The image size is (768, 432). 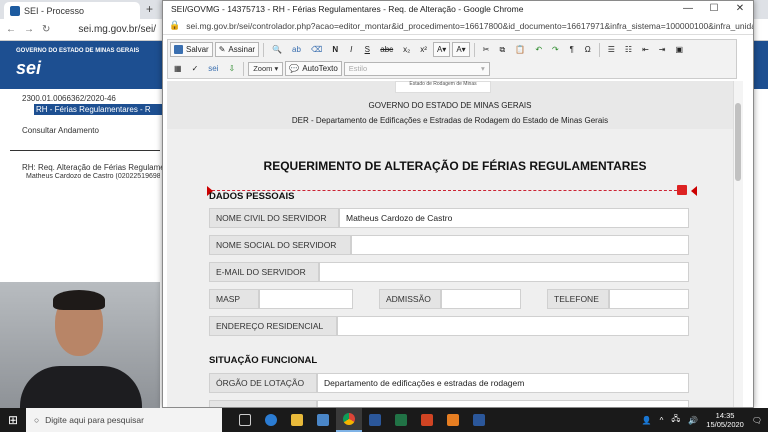 What do you see at coordinates (149, 9) in the screenshot?
I see `new-tab-icon: +` at bounding box center [149, 9].